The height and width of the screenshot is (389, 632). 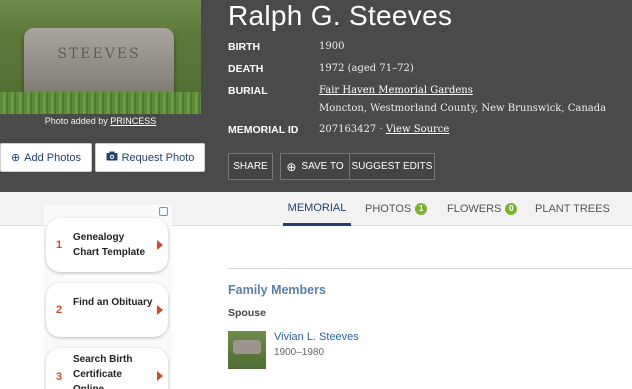 I want to click on view-source-link: View Source, so click(x=418, y=129).